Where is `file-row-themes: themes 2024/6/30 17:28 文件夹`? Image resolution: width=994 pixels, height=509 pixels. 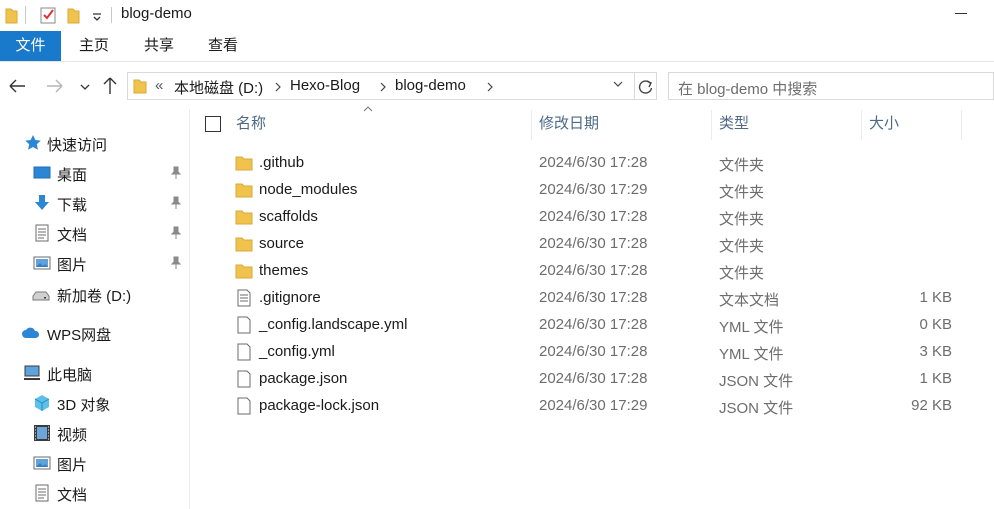 file-row-themes: themes 2024/6/30 17:28 文件夹 is located at coordinates (594, 271).